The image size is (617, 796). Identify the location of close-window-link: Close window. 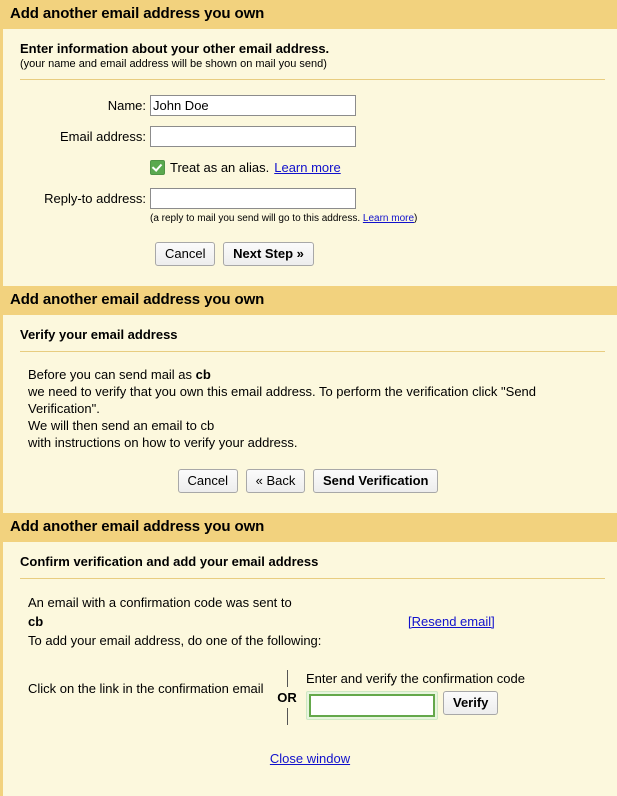
(310, 758).